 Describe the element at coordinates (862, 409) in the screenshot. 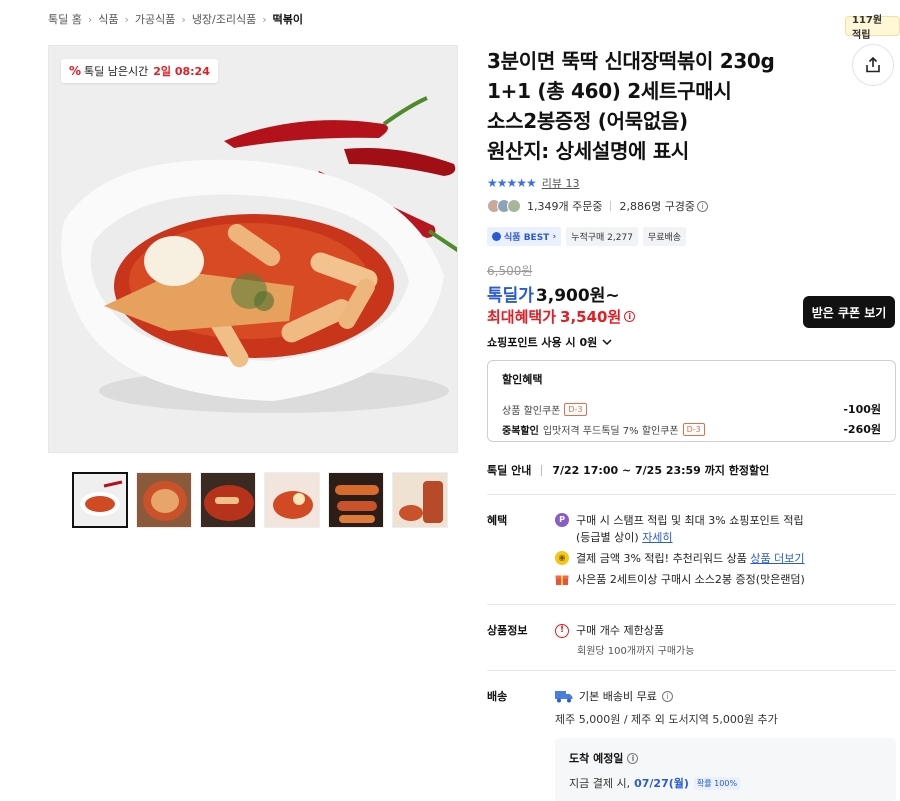

I see `discount-amount: -100원` at that location.